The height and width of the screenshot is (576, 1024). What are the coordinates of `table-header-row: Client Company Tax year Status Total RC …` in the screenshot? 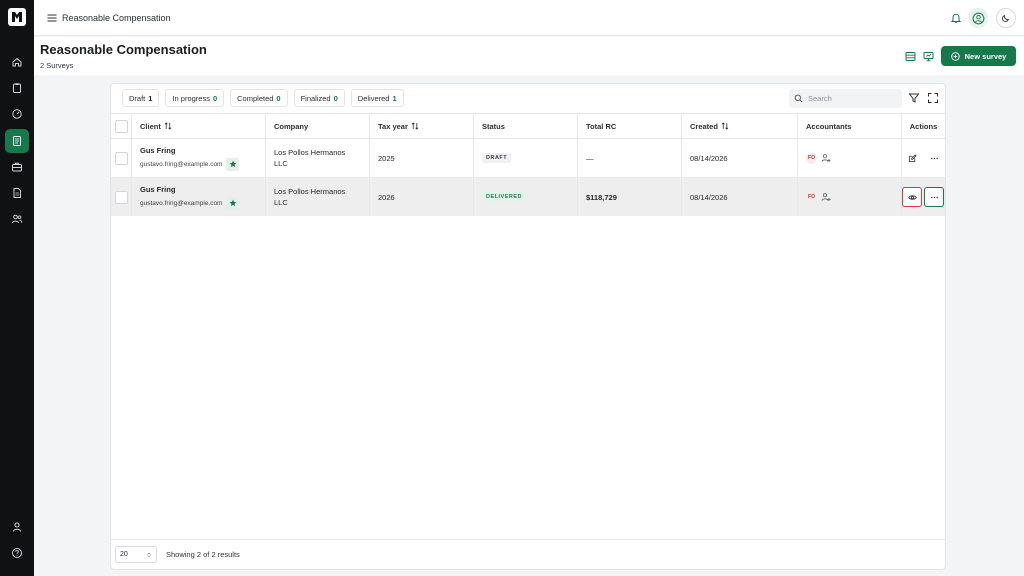 It's located at (528, 125).